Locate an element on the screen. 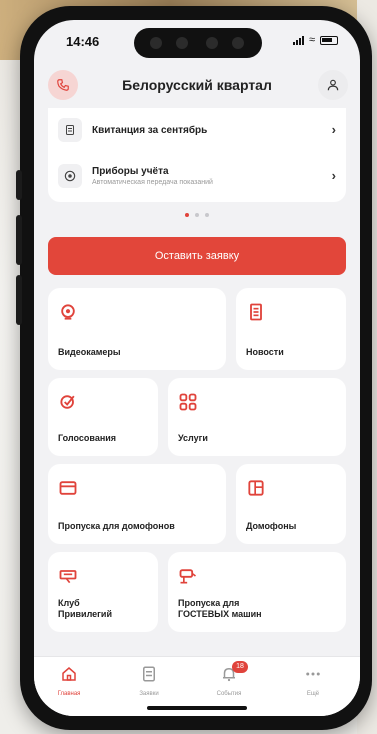  mute-switch is located at coordinates (19, 185).